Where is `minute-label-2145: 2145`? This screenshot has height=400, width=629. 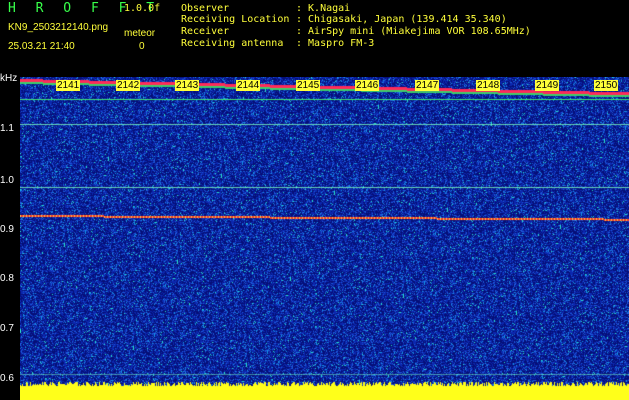 minute-label-2145: 2145 is located at coordinates (308, 85).